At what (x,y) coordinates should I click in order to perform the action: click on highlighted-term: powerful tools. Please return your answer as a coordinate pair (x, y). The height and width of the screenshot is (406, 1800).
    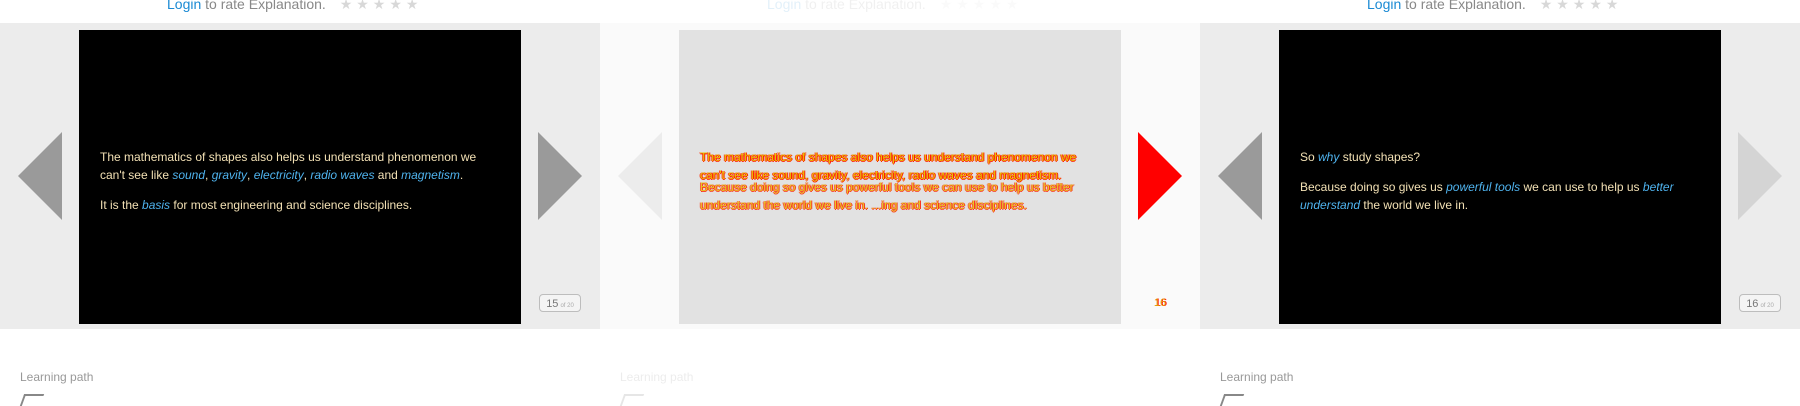
    Looking at the image, I should click on (1483, 187).